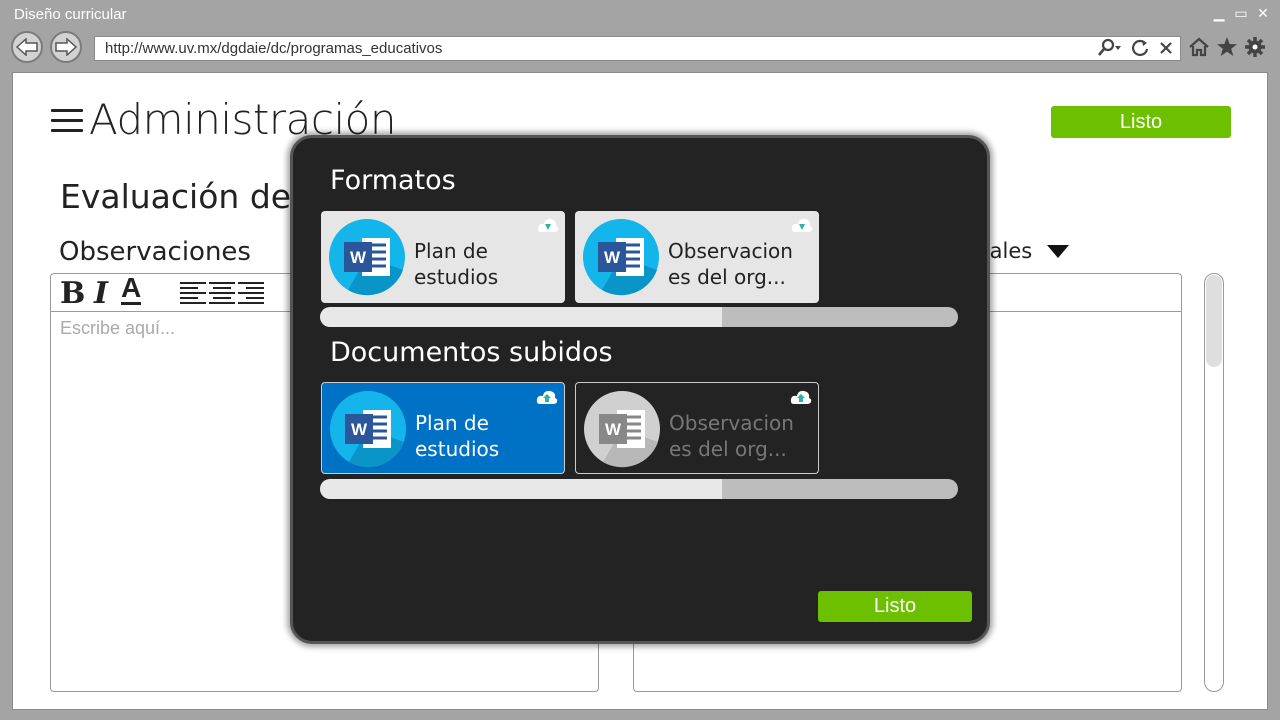 The height and width of the screenshot is (720, 1280). I want to click on gear-icon, so click(1255, 47).